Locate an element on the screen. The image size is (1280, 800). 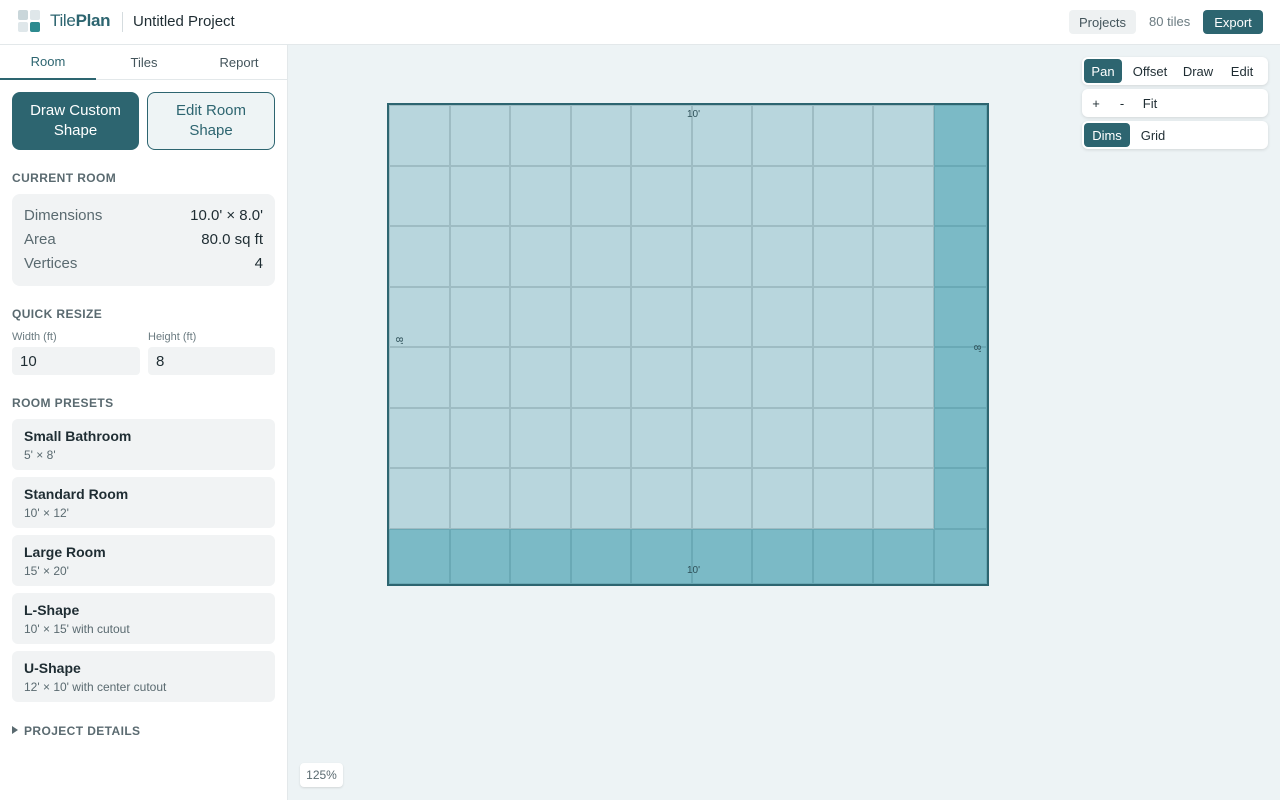
preset-l-shape: L-Shape 10' × 15' with cutout is located at coordinates (143, 618).